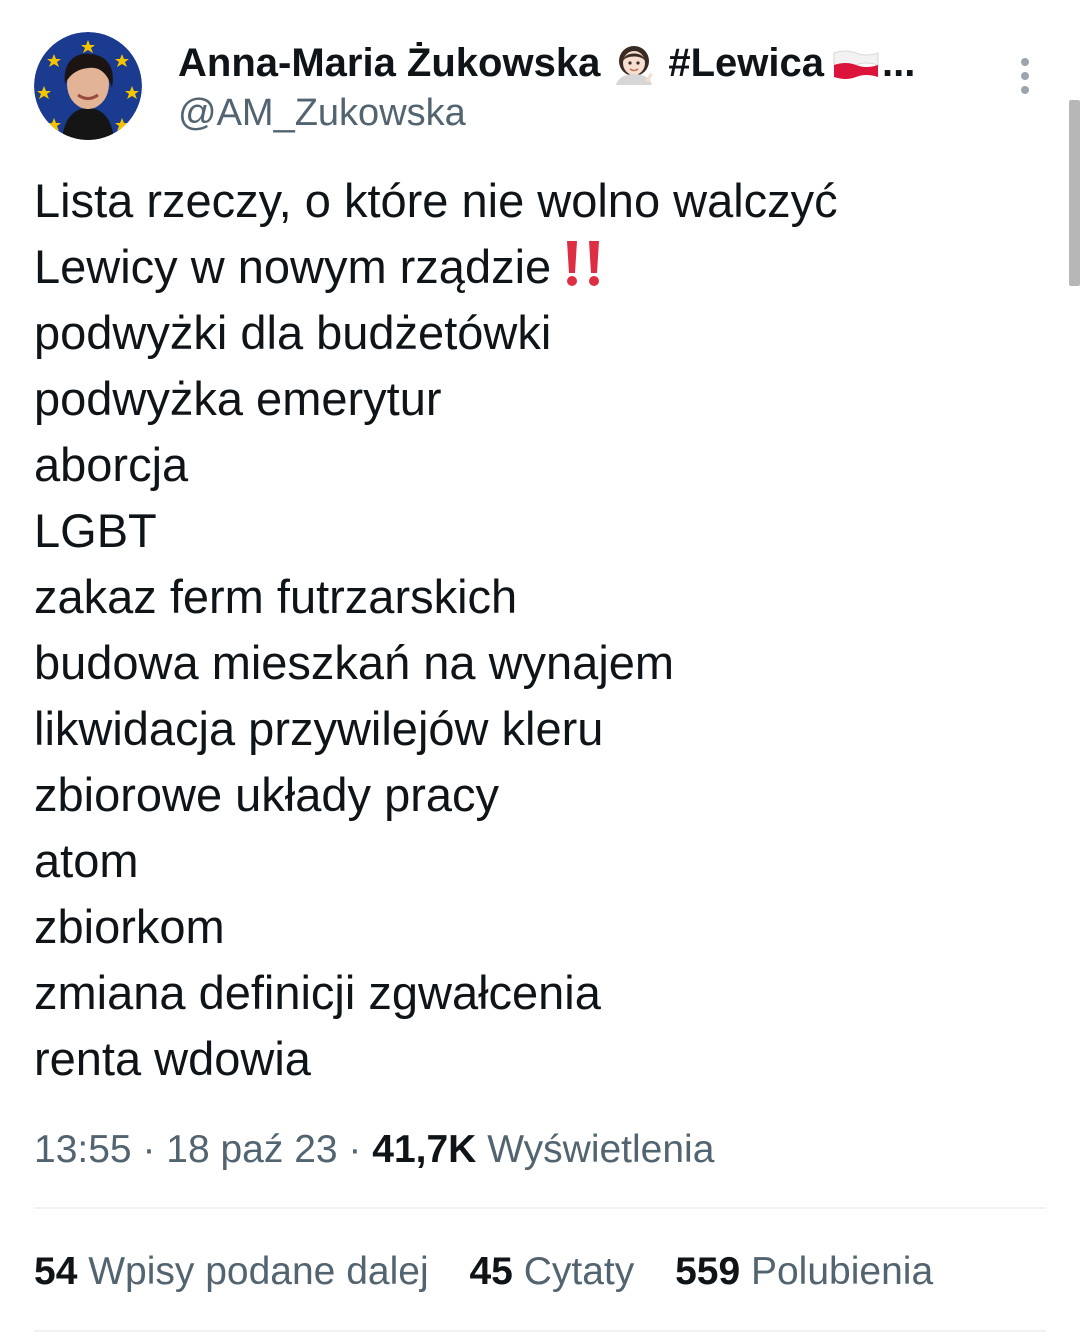 The height and width of the screenshot is (1341, 1080). I want to click on retweets-label: Wpisy podane dalej, so click(258, 1271).